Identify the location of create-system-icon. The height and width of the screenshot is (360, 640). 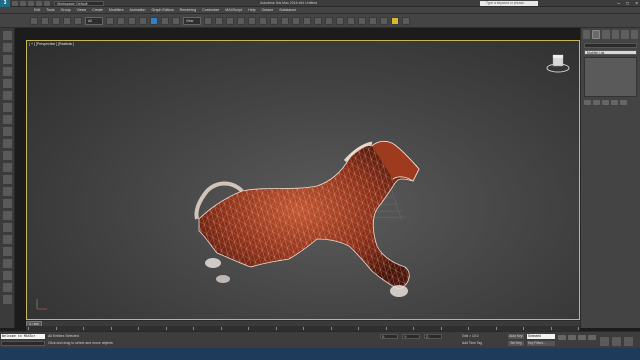
(7, 167).